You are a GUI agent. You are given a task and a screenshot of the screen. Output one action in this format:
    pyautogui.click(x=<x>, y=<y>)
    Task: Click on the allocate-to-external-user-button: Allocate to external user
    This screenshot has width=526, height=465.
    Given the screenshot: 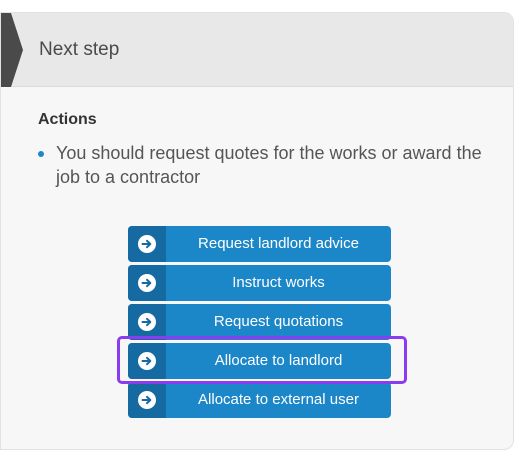 What is the action you would take?
    pyautogui.click(x=259, y=400)
    